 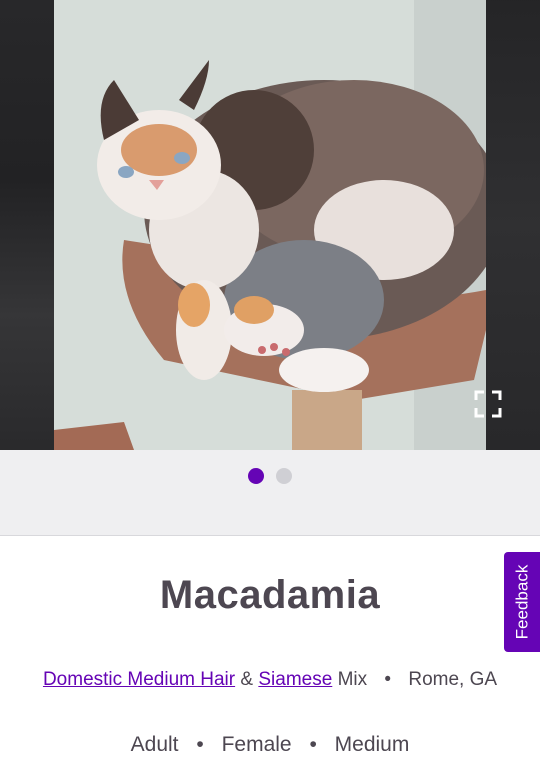 What do you see at coordinates (372, 744) in the screenshot?
I see `pet-size: Medium` at bounding box center [372, 744].